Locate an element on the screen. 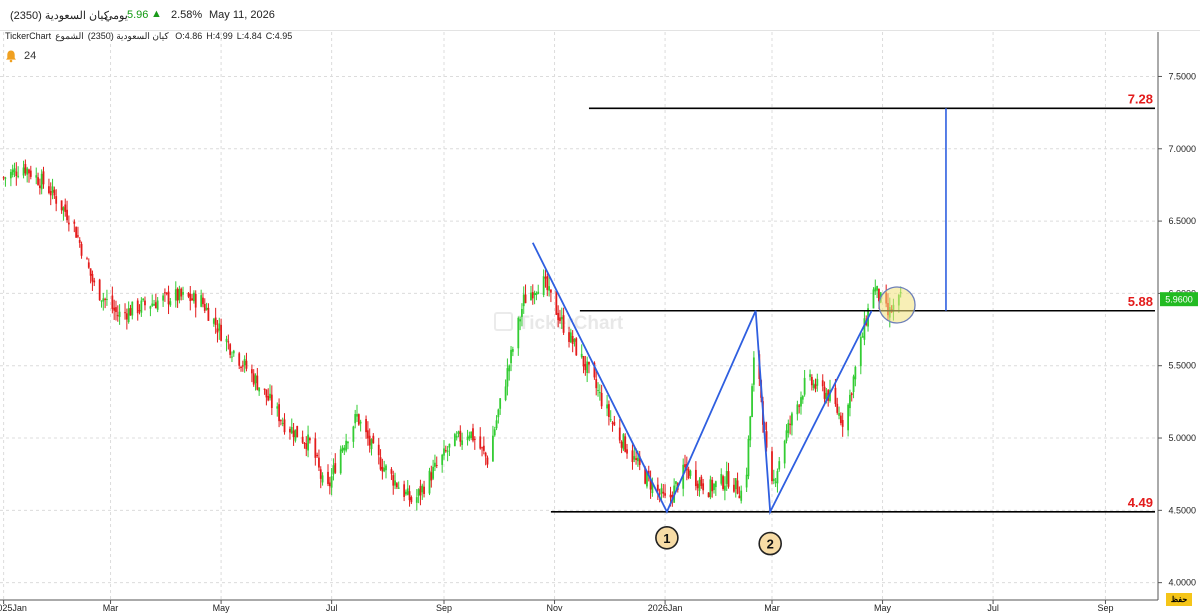 The image size is (1200, 614). save-button: حفظ is located at coordinates (1179, 599).